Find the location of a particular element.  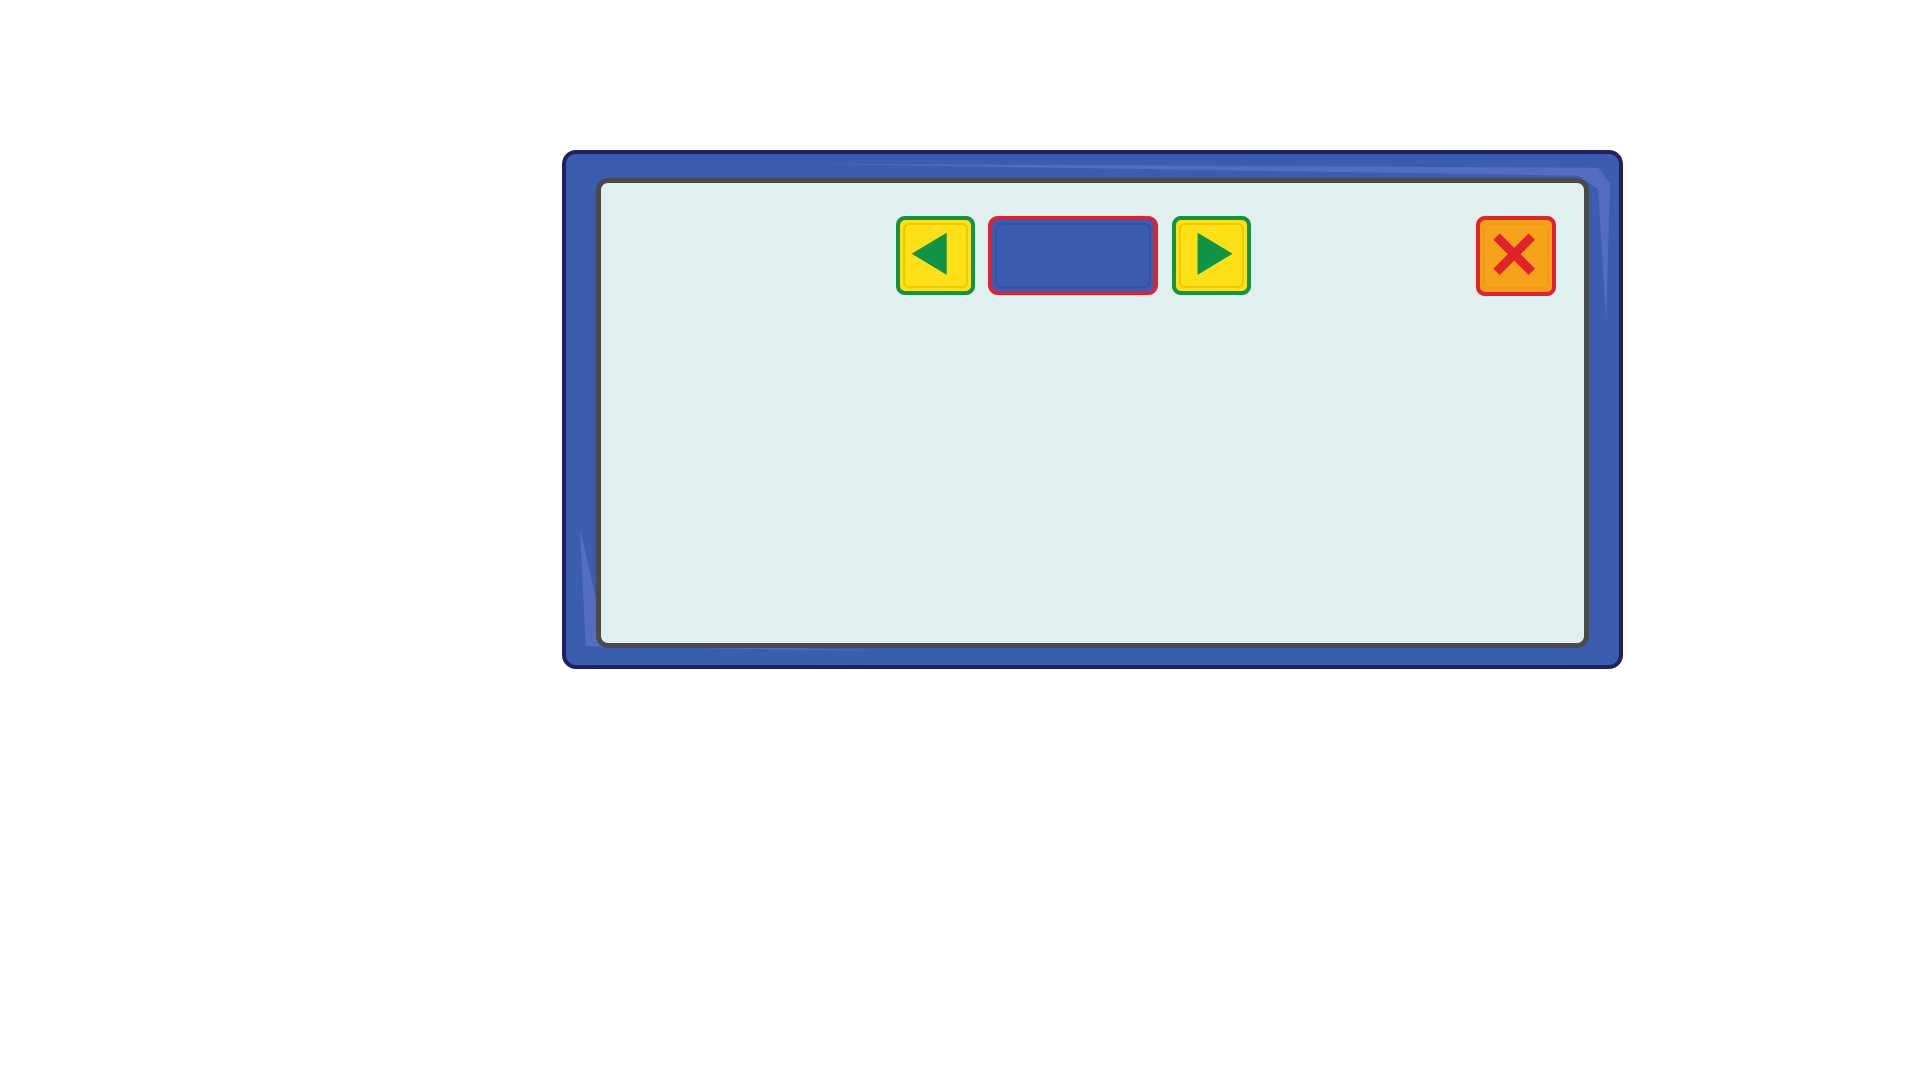

close-x-icon is located at coordinates (1514, 254).